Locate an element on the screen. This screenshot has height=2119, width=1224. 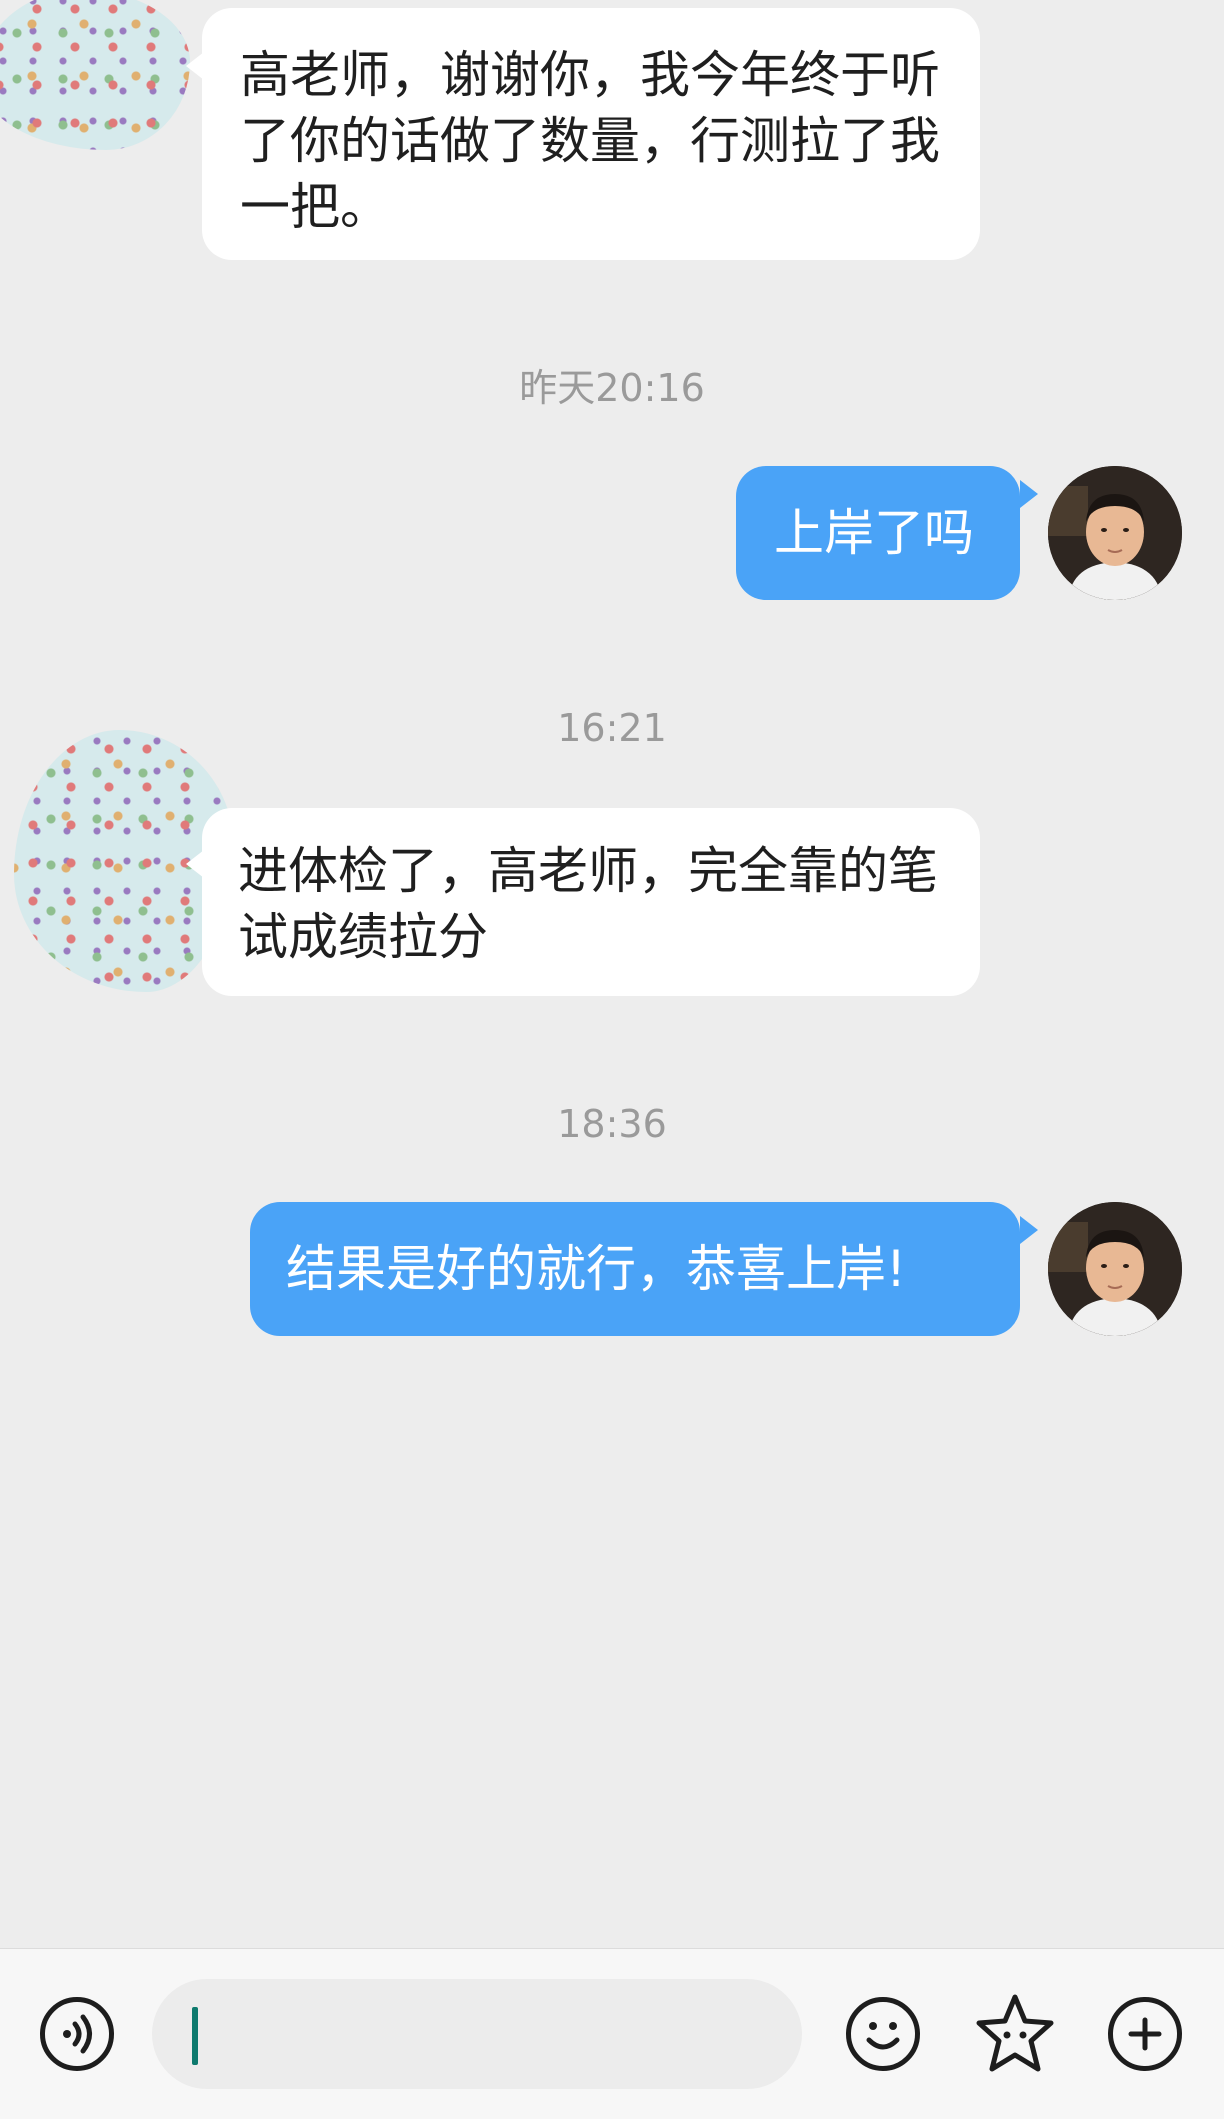
message-text: 进体检了，高老师，完全靠的笔试成绩拉分 is located at coordinates (588, 904).